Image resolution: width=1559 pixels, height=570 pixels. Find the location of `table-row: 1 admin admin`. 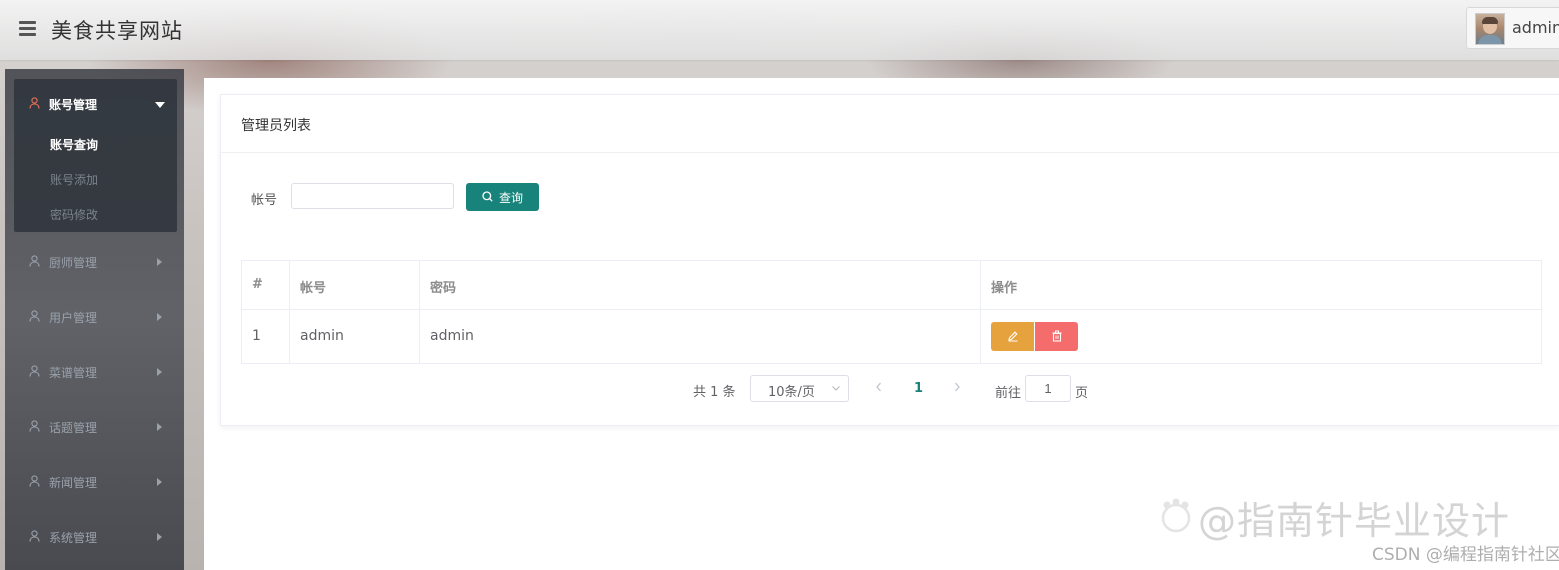

table-row: 1 admin admin is located at coordinates (891, 336).